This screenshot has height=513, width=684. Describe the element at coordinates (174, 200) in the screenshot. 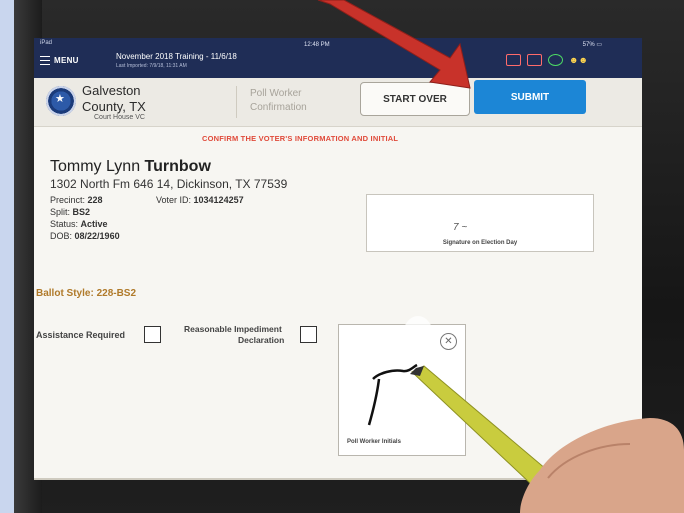

I see `voter-id-label: Voter ID:` at that location.